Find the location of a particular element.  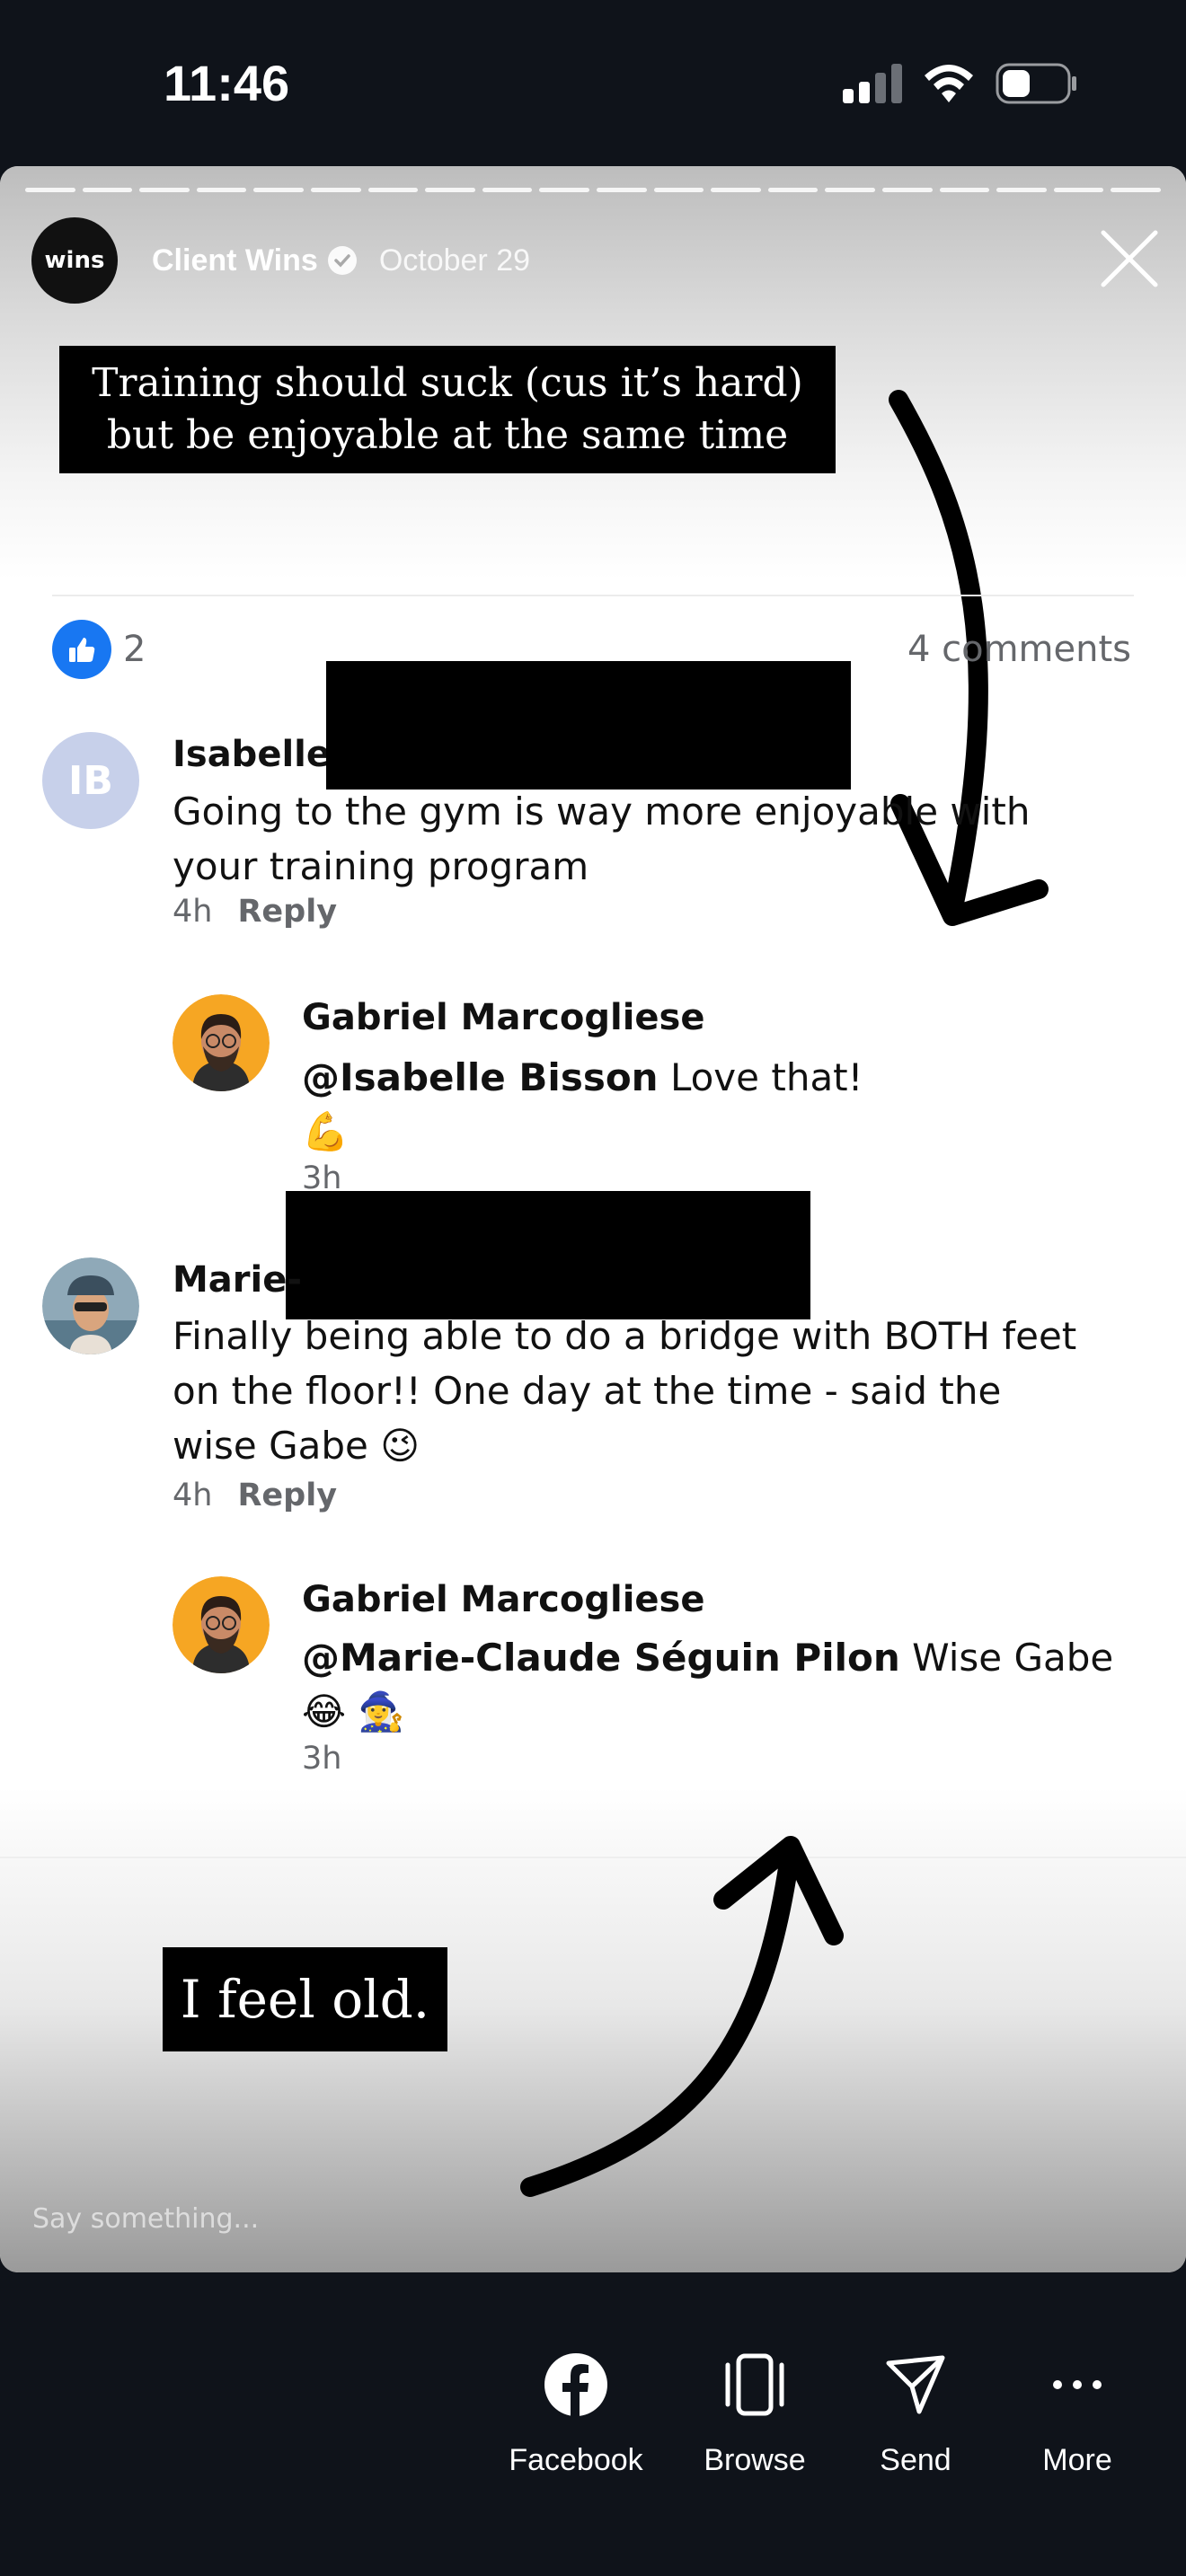

divider is located at coordinates (593, 595).